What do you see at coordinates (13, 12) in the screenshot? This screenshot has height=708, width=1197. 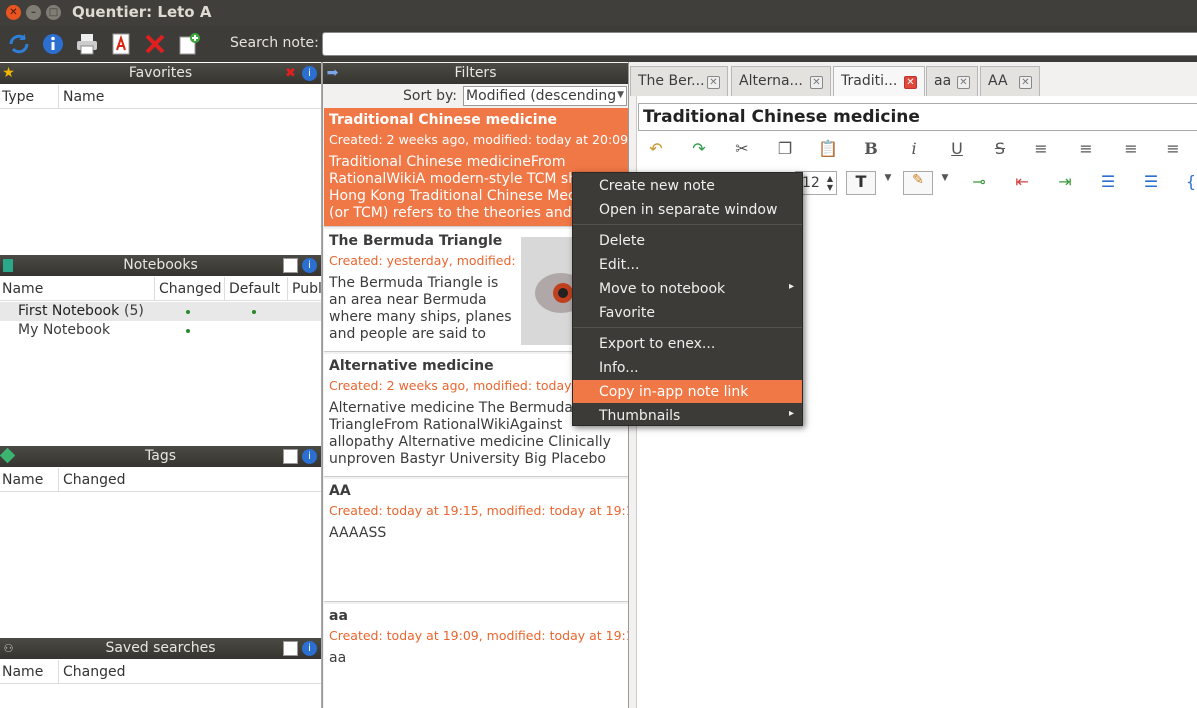 I see `close-window-button: ✕` at bounding box center [13, 12].